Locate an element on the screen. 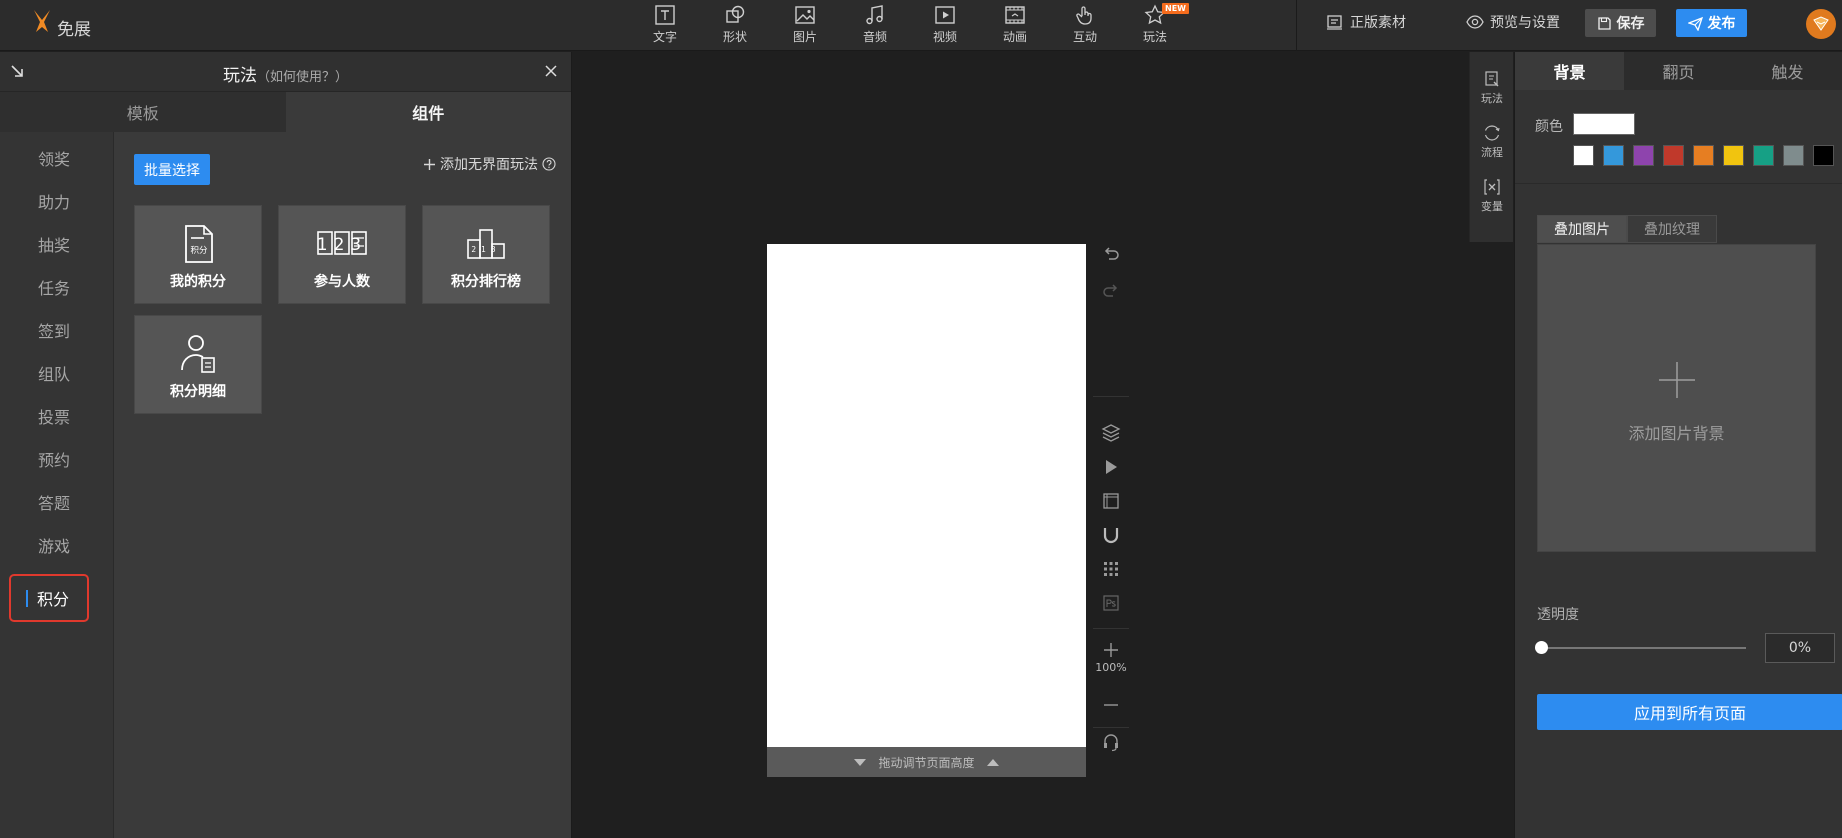 The height and width of the screenshot is (838, 1842). category-item: 签到 is located at coordinates (50, 330).